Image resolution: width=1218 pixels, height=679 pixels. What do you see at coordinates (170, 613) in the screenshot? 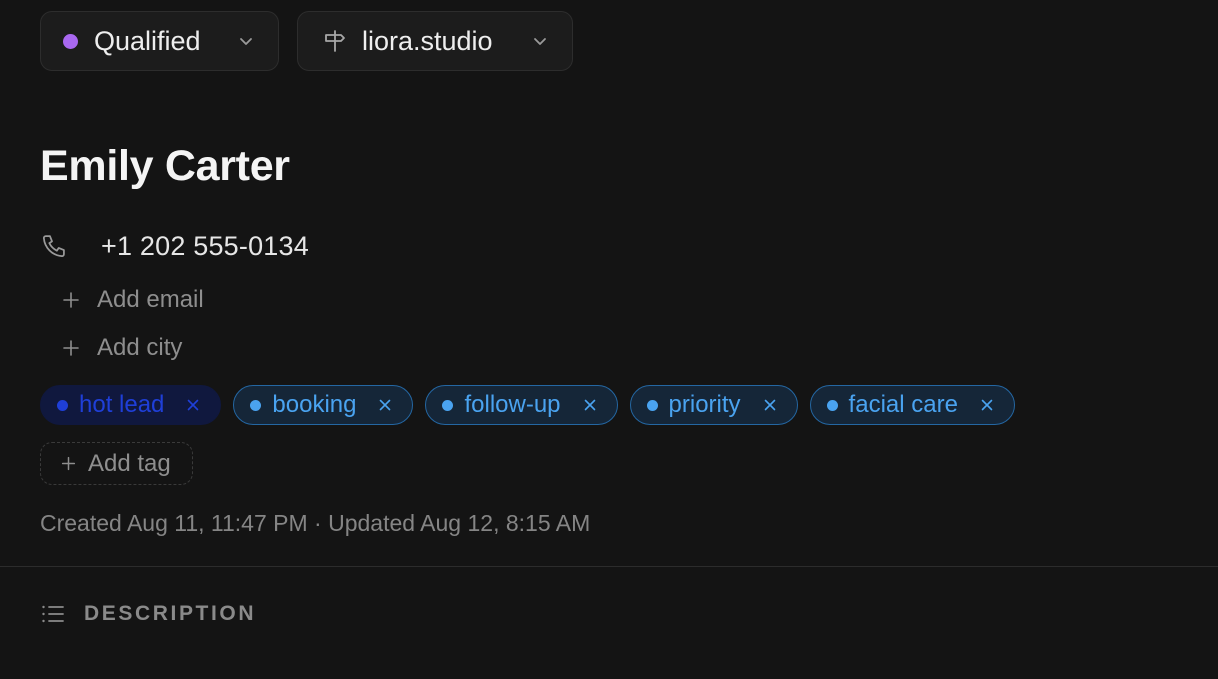
I see `section-title: DESCRIPTION` at bounding box center [170, 613].